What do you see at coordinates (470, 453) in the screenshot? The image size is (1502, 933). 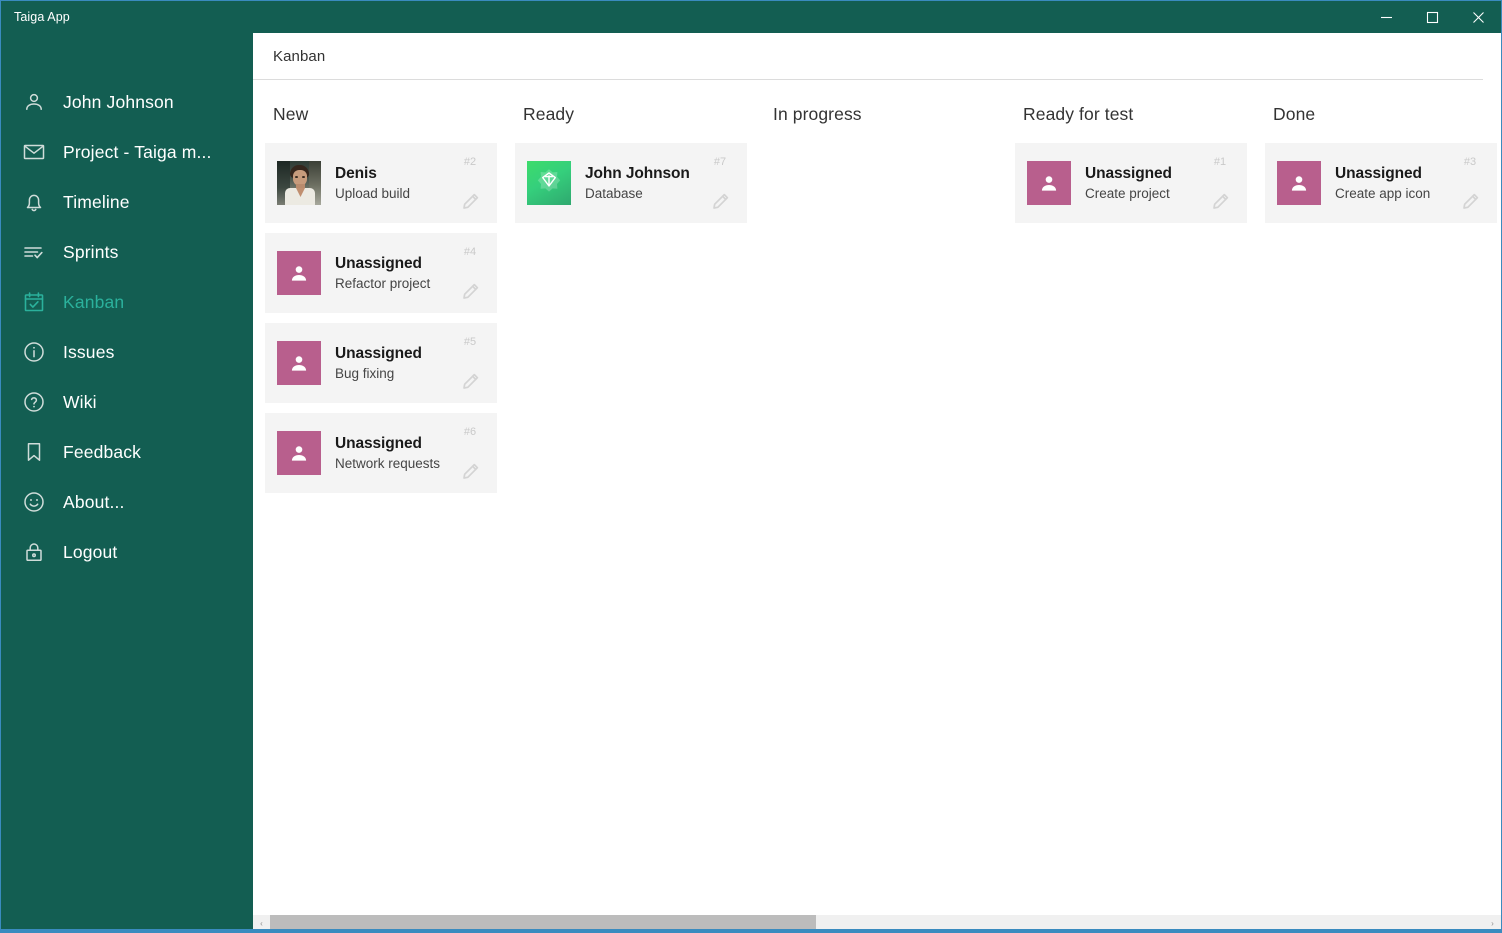 I see `card-meta: #6` at bounding box center [470, 453].